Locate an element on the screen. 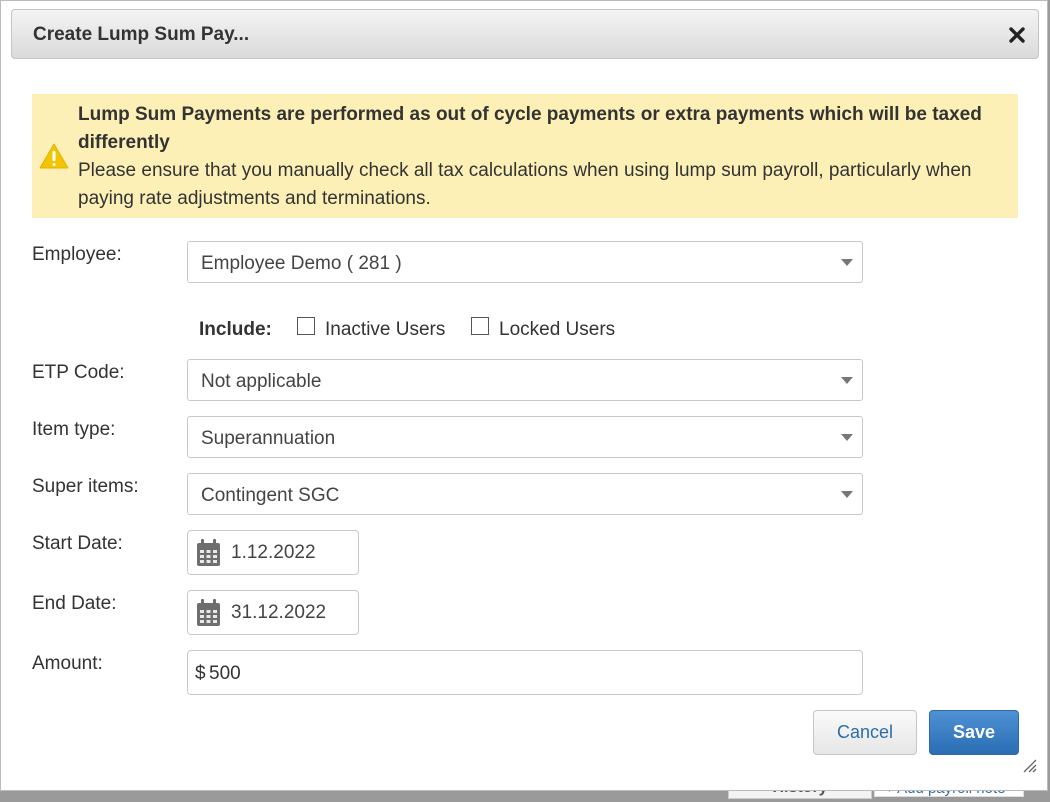 Image resolution: width=1050 pixels, height=802 pixels. start-date-field: 1.12.2022 is located at coordinates (273, 552).